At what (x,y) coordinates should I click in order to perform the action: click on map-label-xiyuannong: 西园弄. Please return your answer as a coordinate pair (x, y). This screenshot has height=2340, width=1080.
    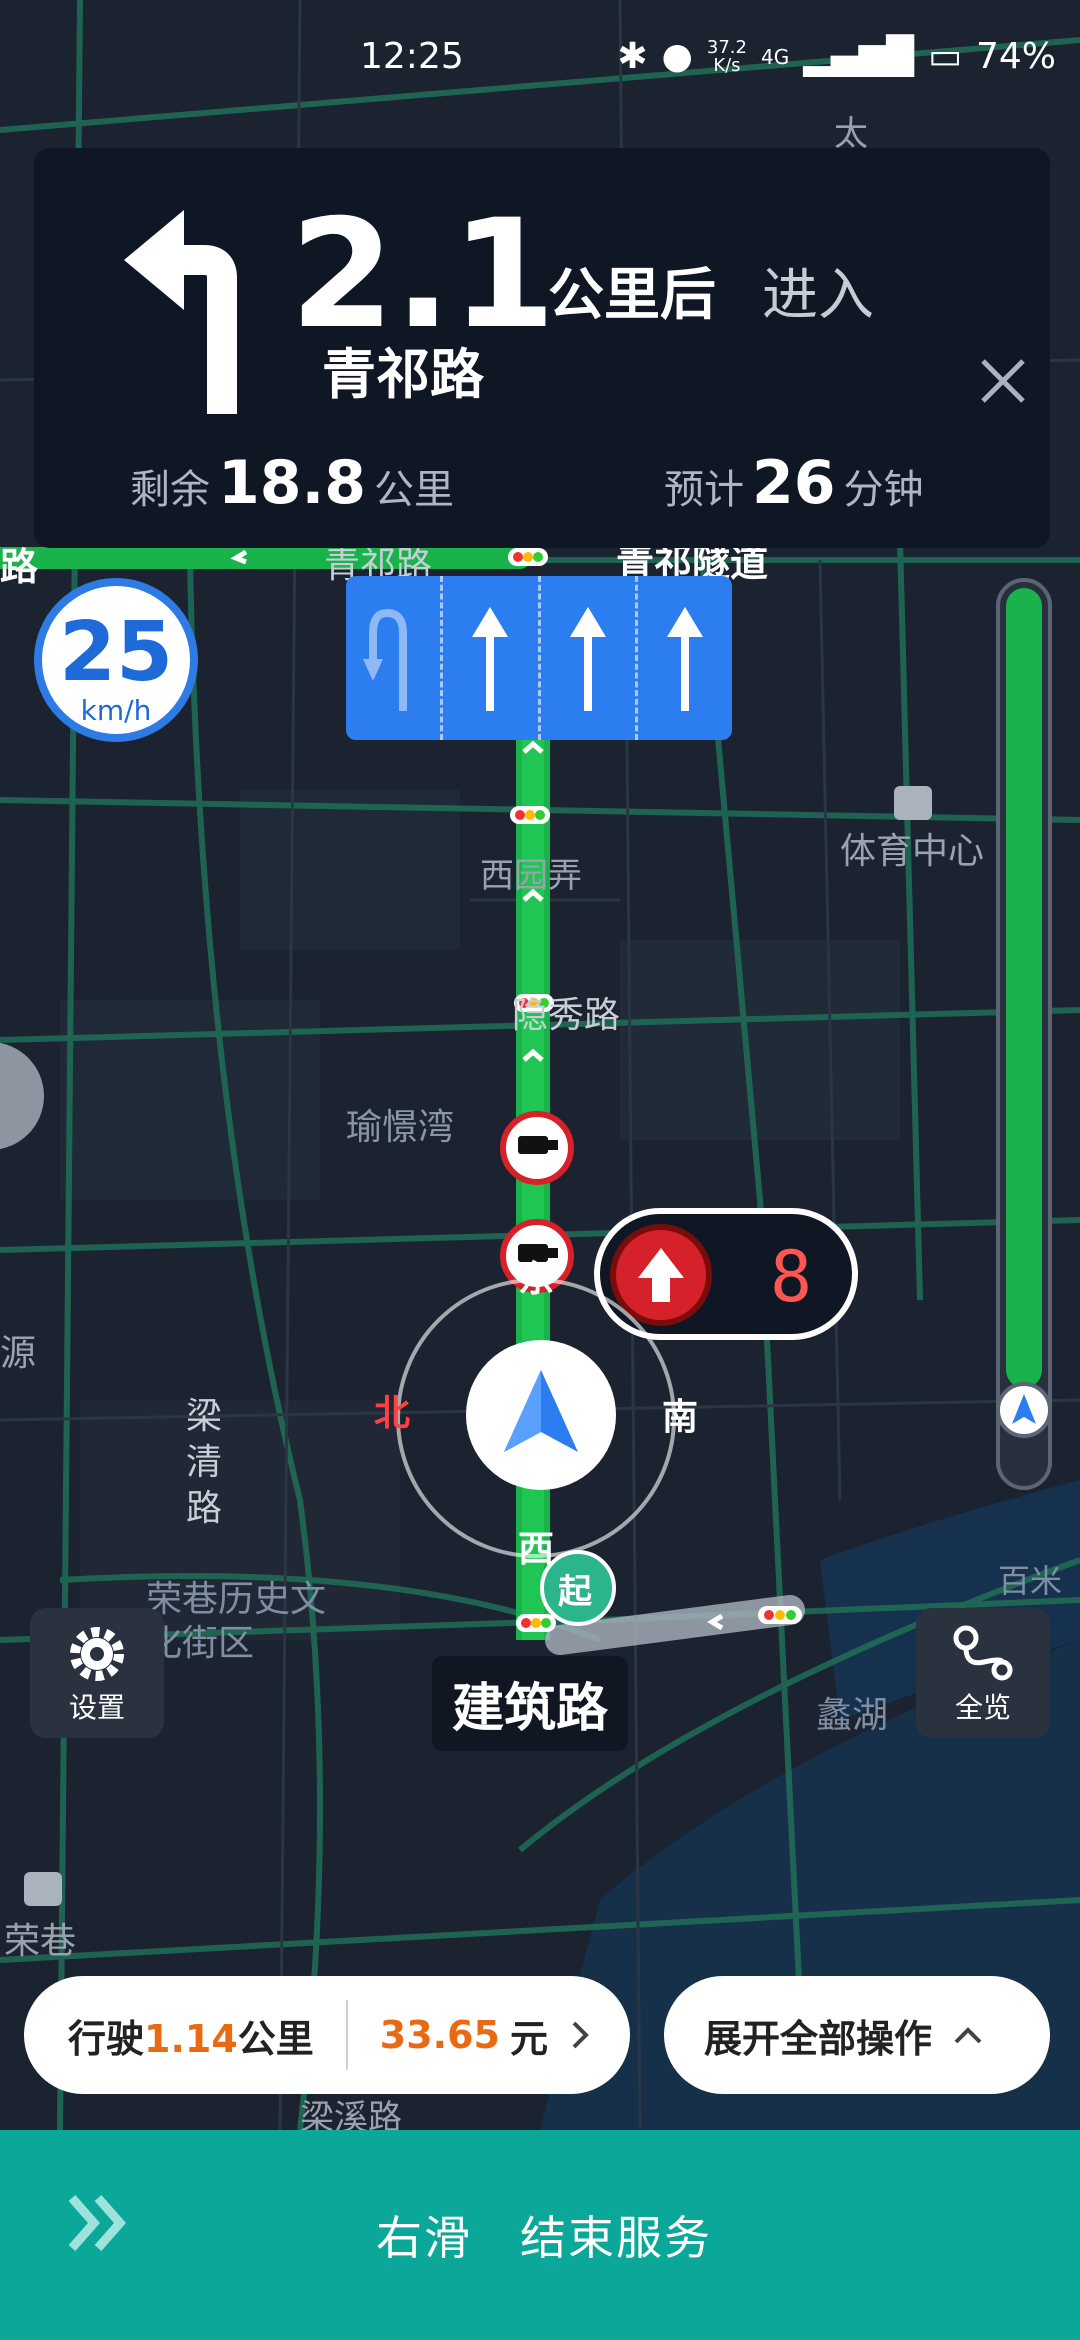
    Looking at the image, I should click on (531, 876).